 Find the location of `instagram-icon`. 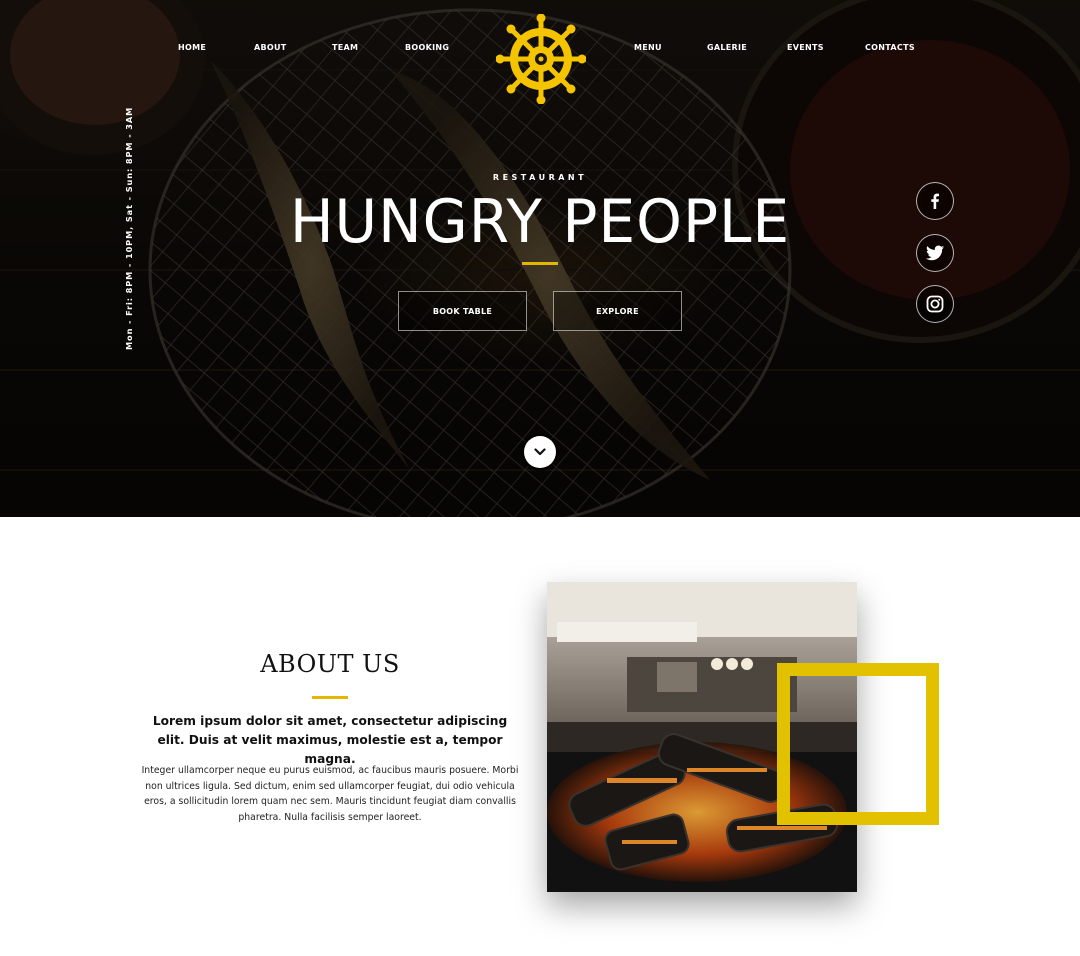

instagram-icon is located at coordinates (935, 304).